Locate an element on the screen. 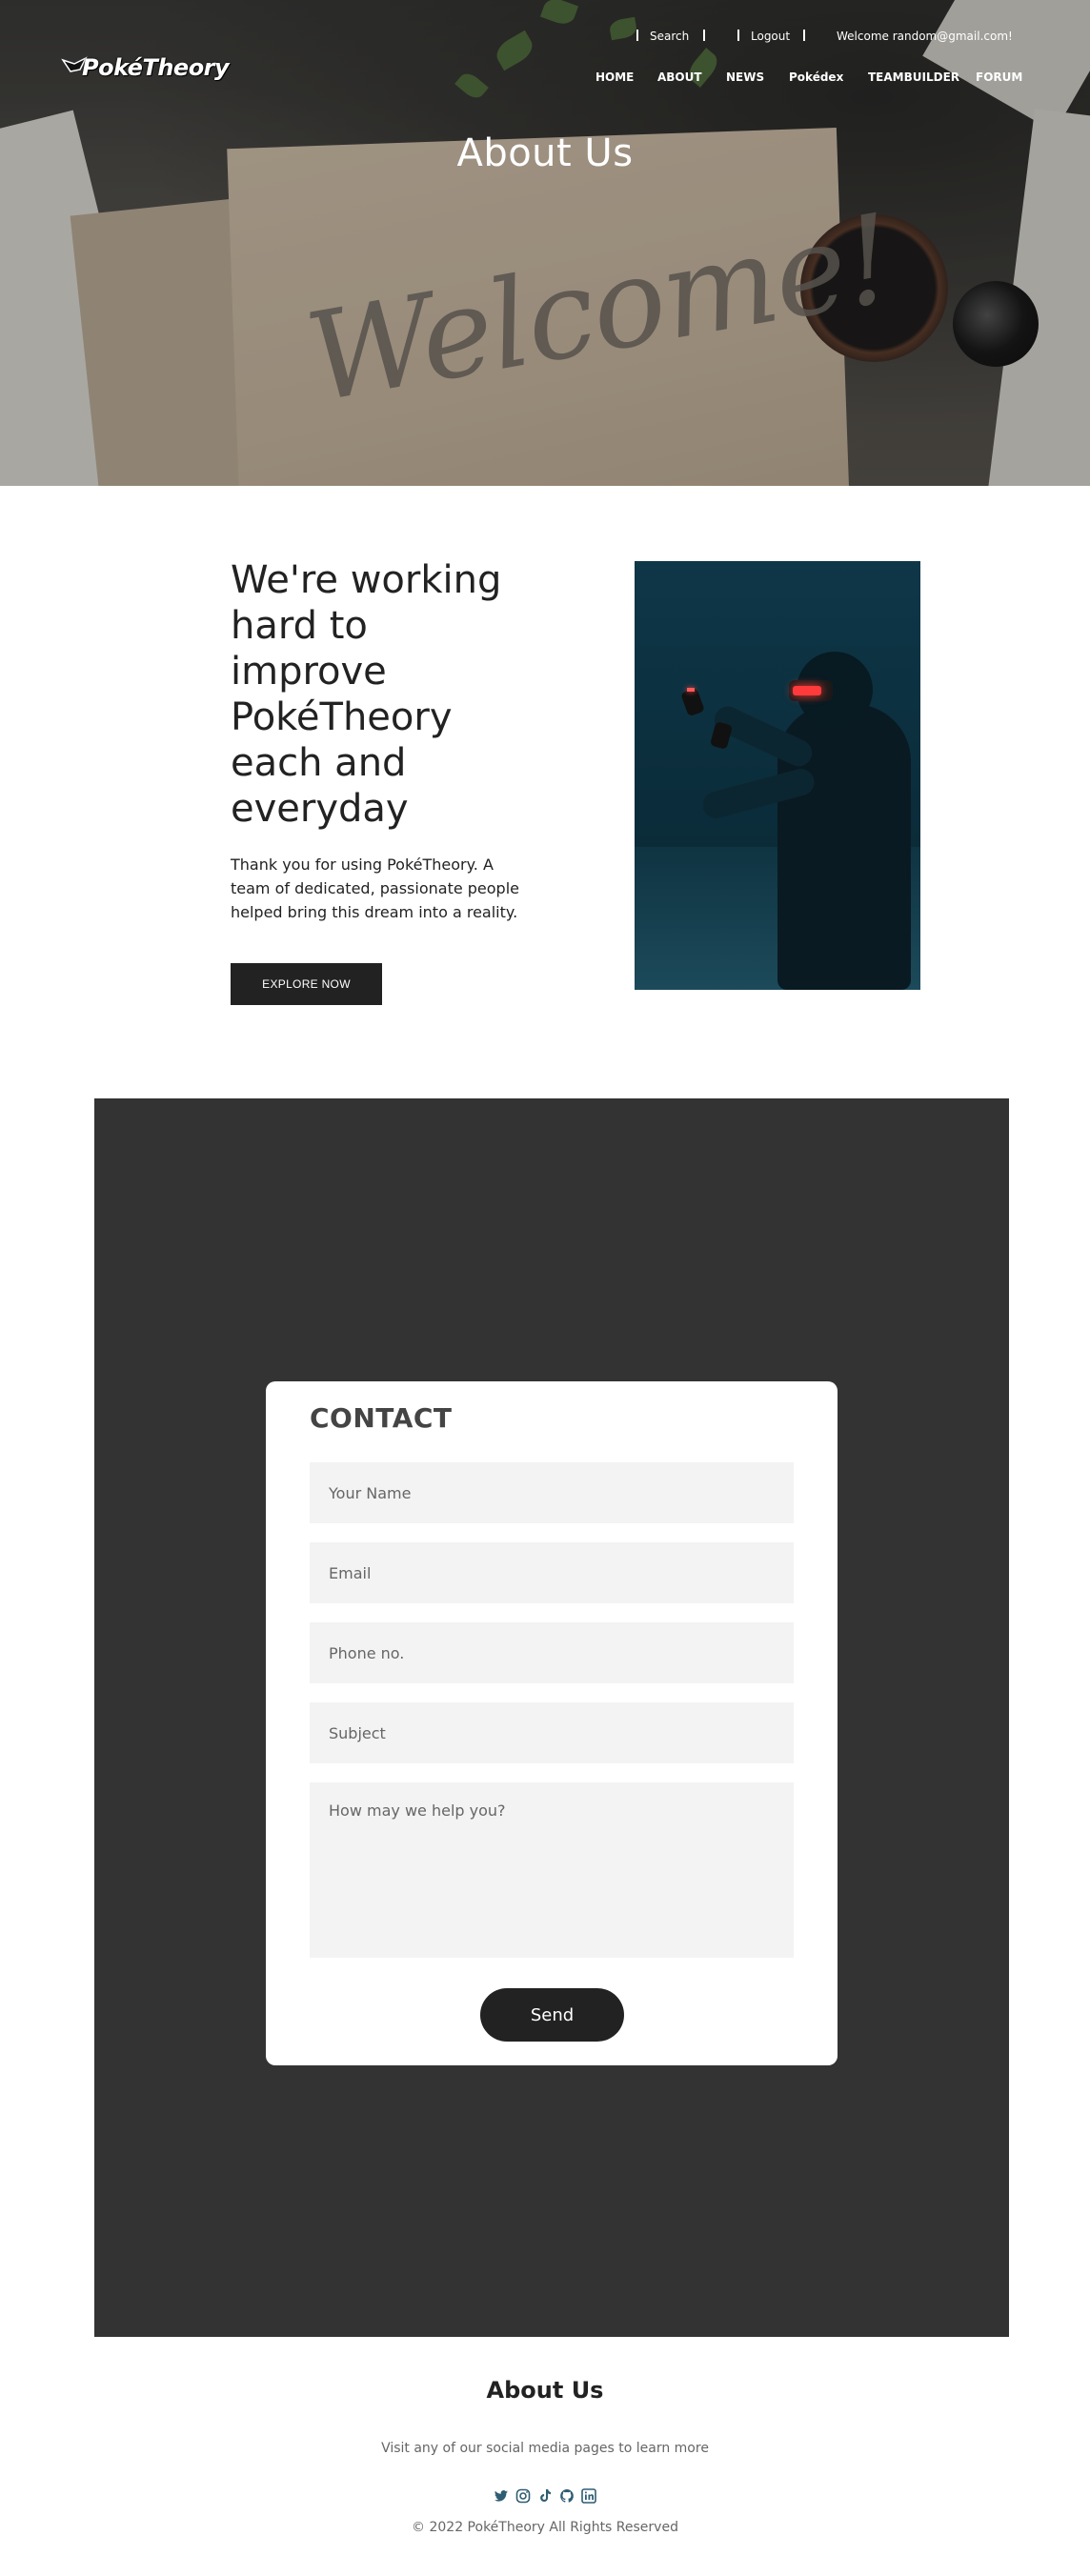  linkedin-icon is located at coordinates (588, 2496).